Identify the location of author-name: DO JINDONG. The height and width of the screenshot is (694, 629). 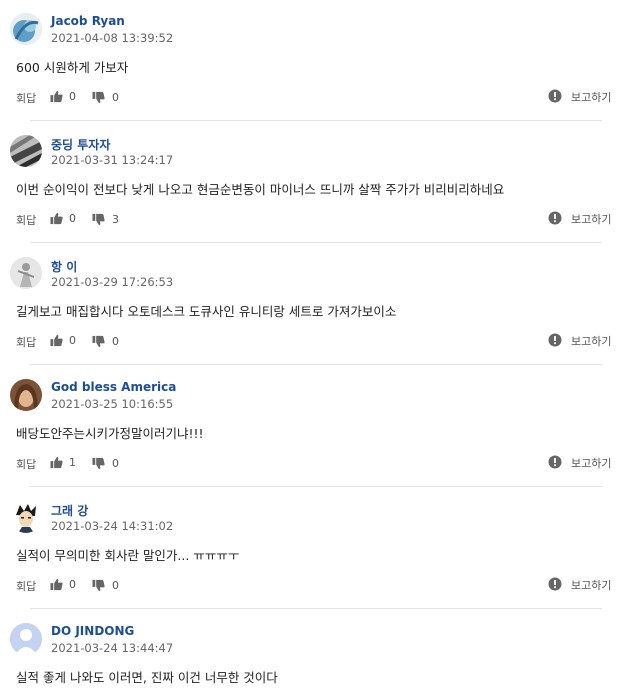
(92, 631).